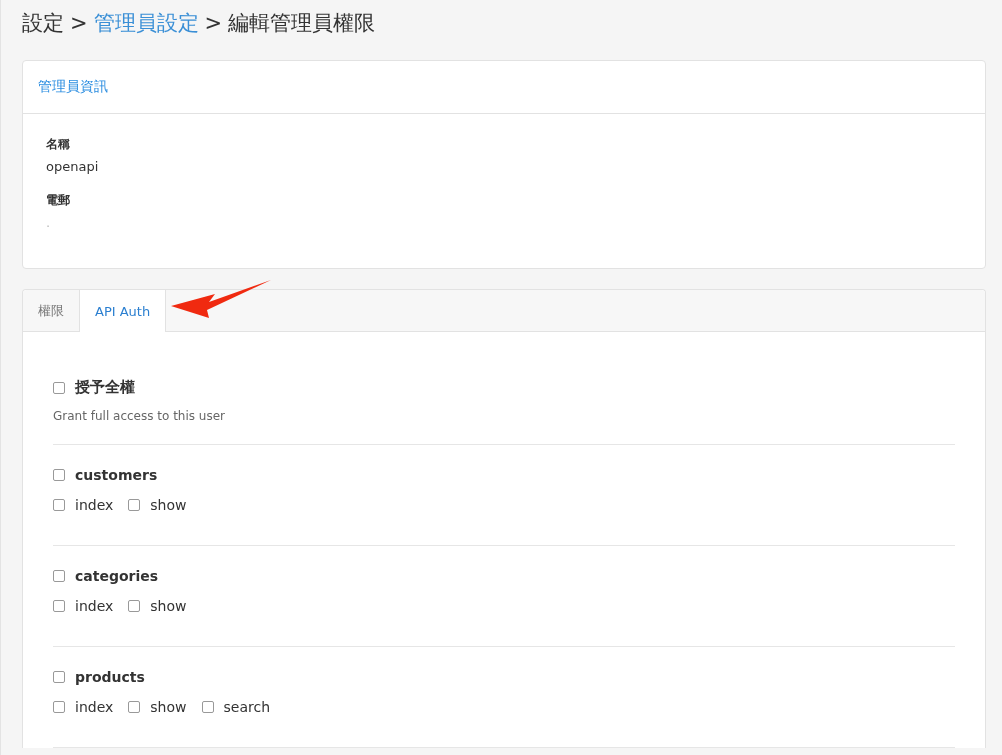  Describe the element at coordinates (246, 707) in the screenshot. I see `checkbox-label: search` at that location.